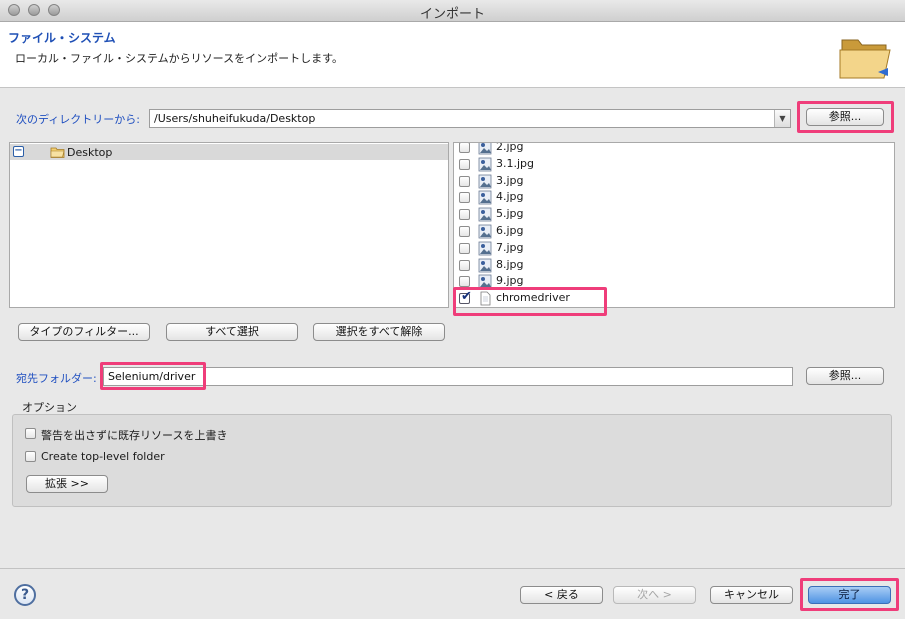 This screenshot has height=619, width=905. What do you see at coordinates (179, 58) in the screenshot?
I see `page-description: ローカル・ファイル・システムからリソースをインポートします。` at bounding box center [179, 58].